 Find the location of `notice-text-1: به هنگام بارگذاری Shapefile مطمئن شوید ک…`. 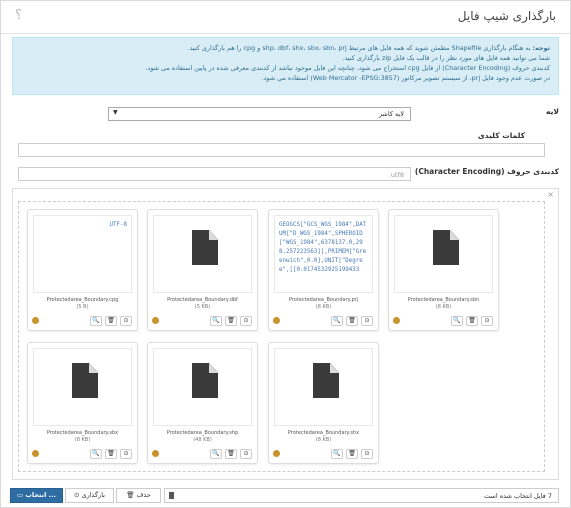

notice-text-1: به هنگام بارگذاری Shapefile مطمئن شوید ک… is located at coordinates (359, 48).